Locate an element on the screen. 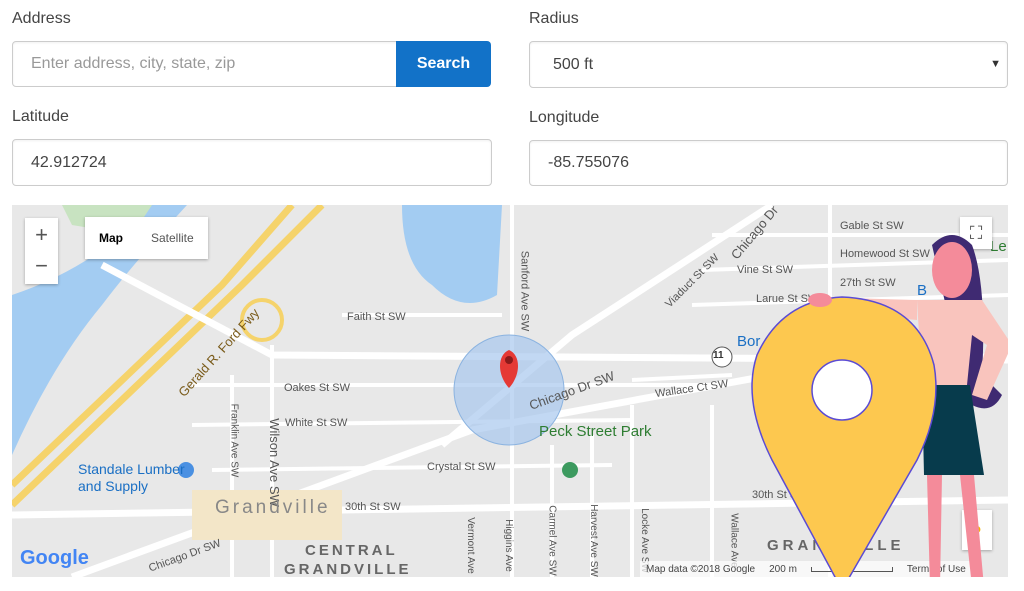 The image size is (1024, 591). street-label: Franklin Ave SW is located at coordinates (234, 440).